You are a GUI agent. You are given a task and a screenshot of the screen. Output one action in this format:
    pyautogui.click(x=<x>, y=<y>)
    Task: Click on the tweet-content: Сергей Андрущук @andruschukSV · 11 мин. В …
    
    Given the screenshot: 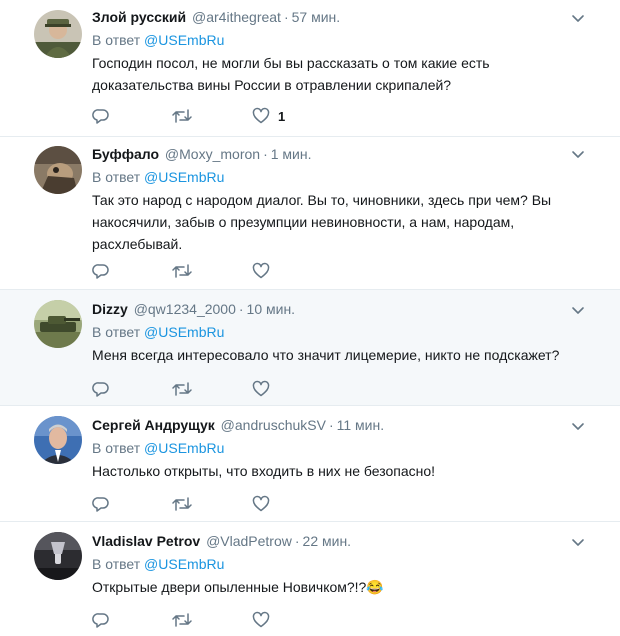 What is the action you would take?
    pyautogui.click(x=341, y=449)
    